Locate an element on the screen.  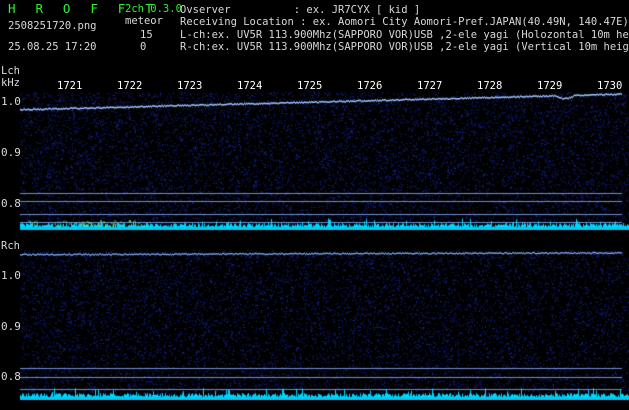
lch-label: Lch is located at coordinates (10, 71).